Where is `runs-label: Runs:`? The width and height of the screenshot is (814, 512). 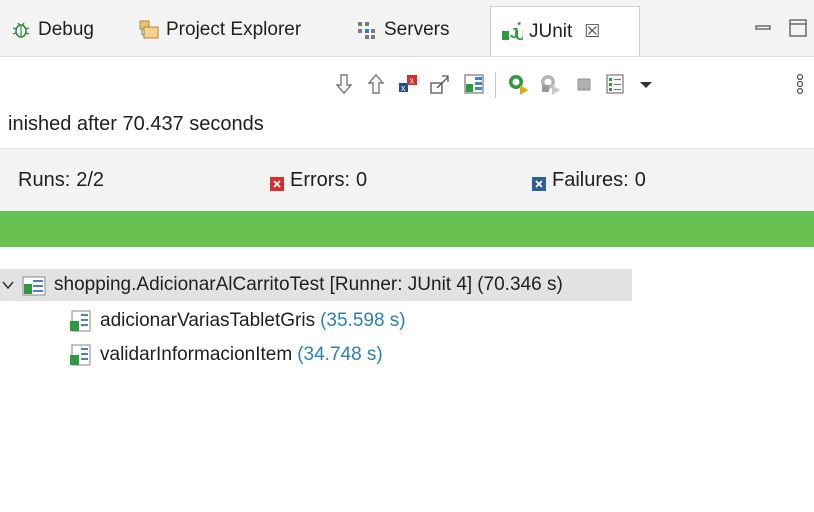 runs-label: Runs: is located at coordinates (44, 180).